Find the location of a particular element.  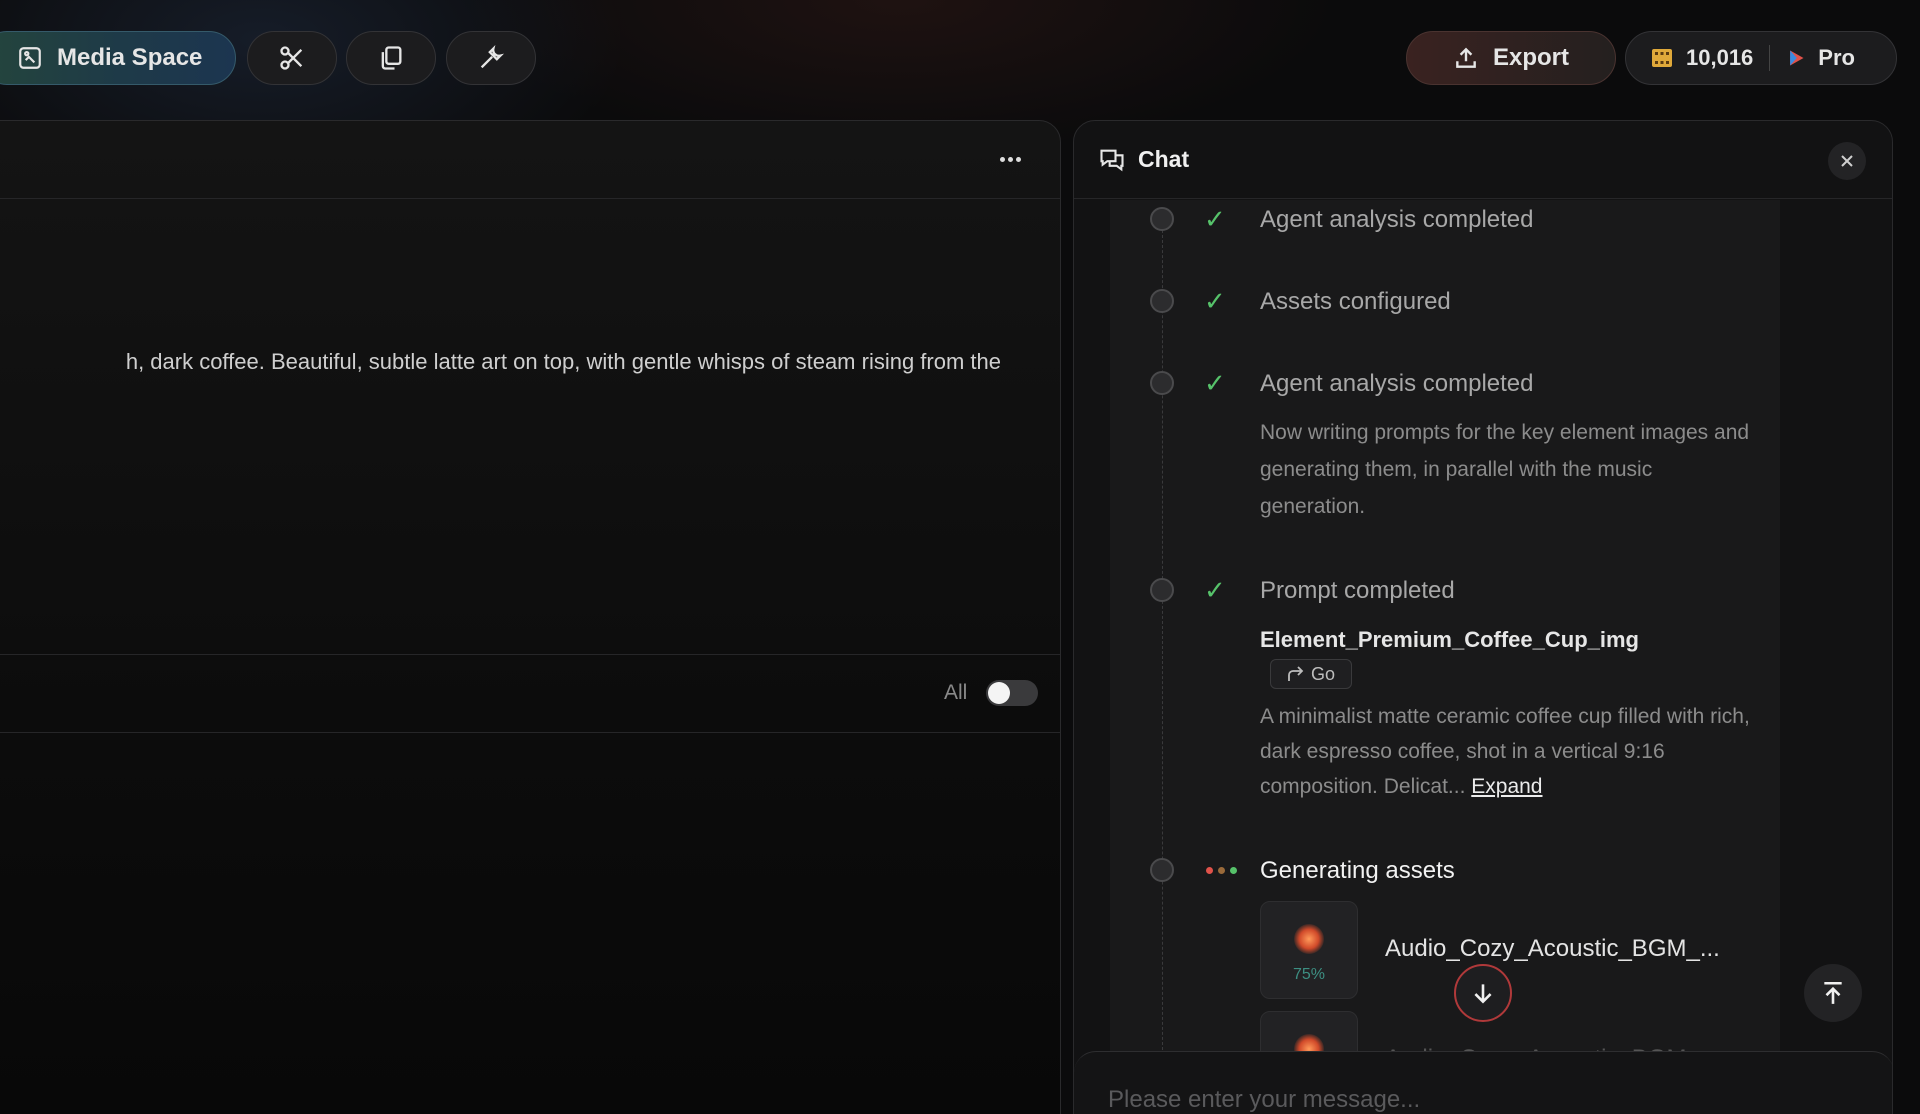

filter-all-toggle is located at coordinates (1012, 693).